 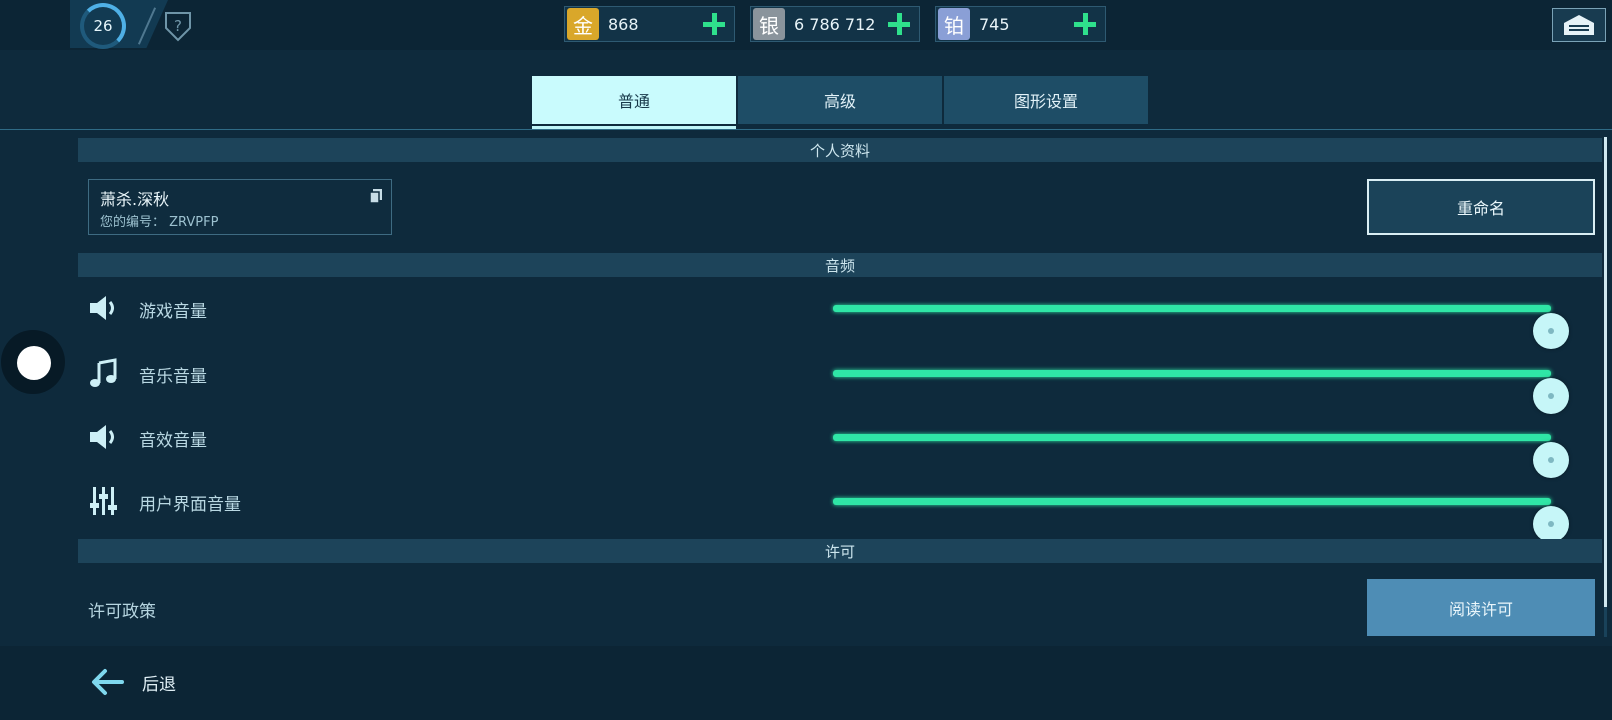 I want to click on player-level: 26, so click(x=103, y=26).